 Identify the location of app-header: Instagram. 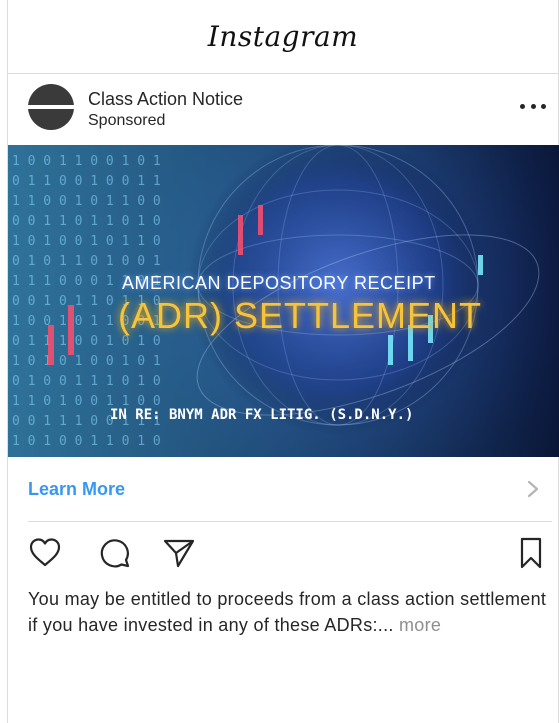
(283, 37).